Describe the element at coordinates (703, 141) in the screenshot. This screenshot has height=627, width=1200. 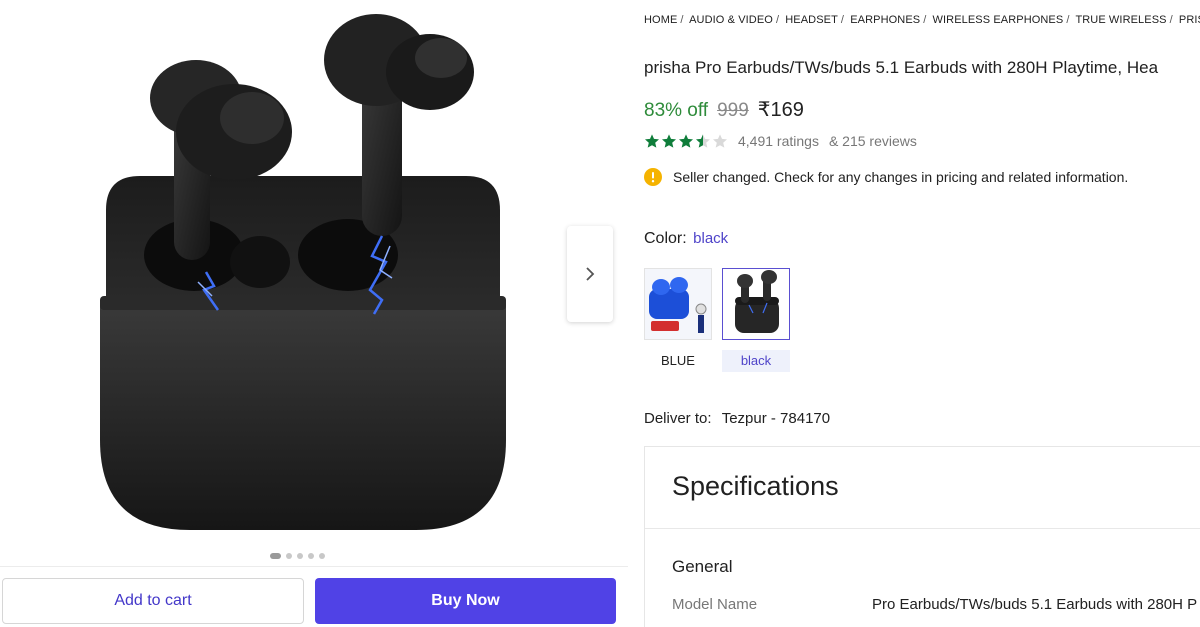
I see `star-half-icon` at that location.